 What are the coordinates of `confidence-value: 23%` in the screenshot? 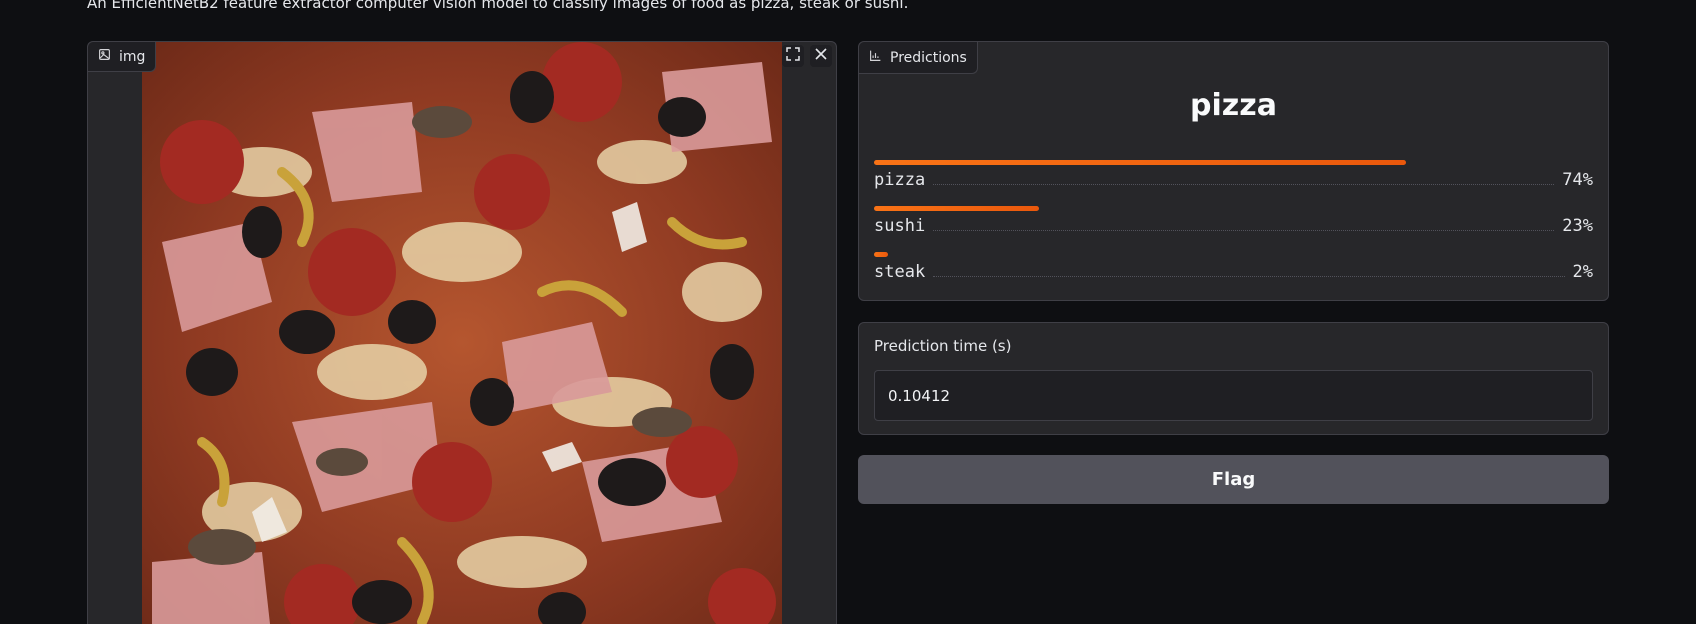 It's located at (1577, 226).